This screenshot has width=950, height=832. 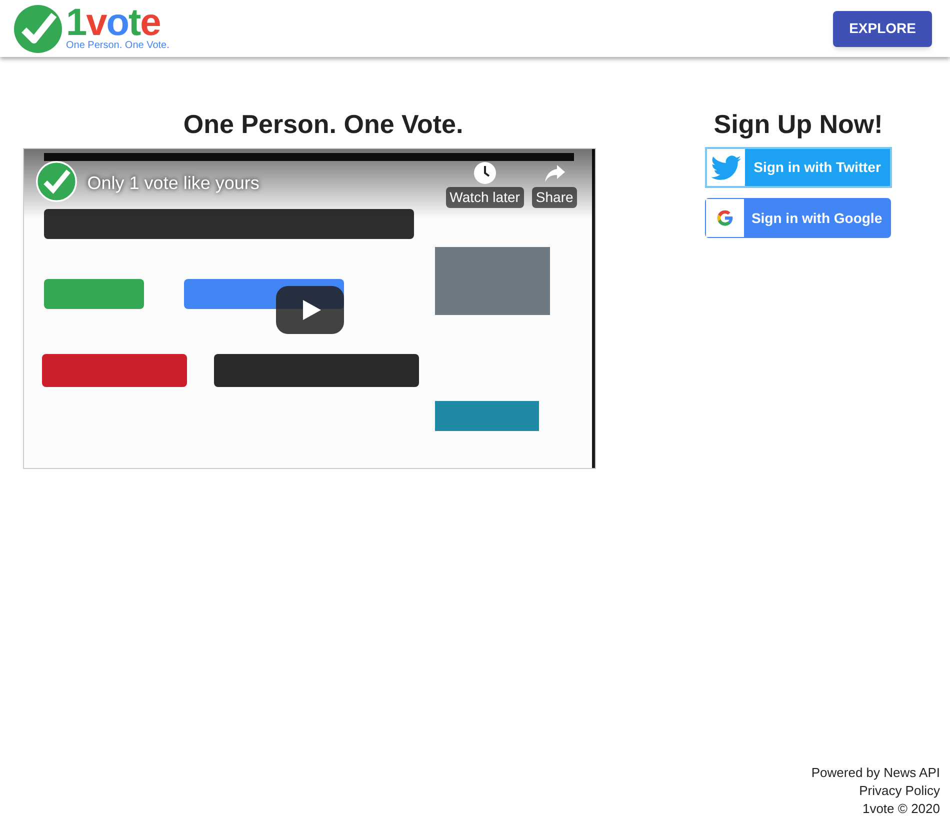 What do you see at coordinates (555, 197) in the screenshot?
I see `share-button: Share` at bounding box center [555, 197].